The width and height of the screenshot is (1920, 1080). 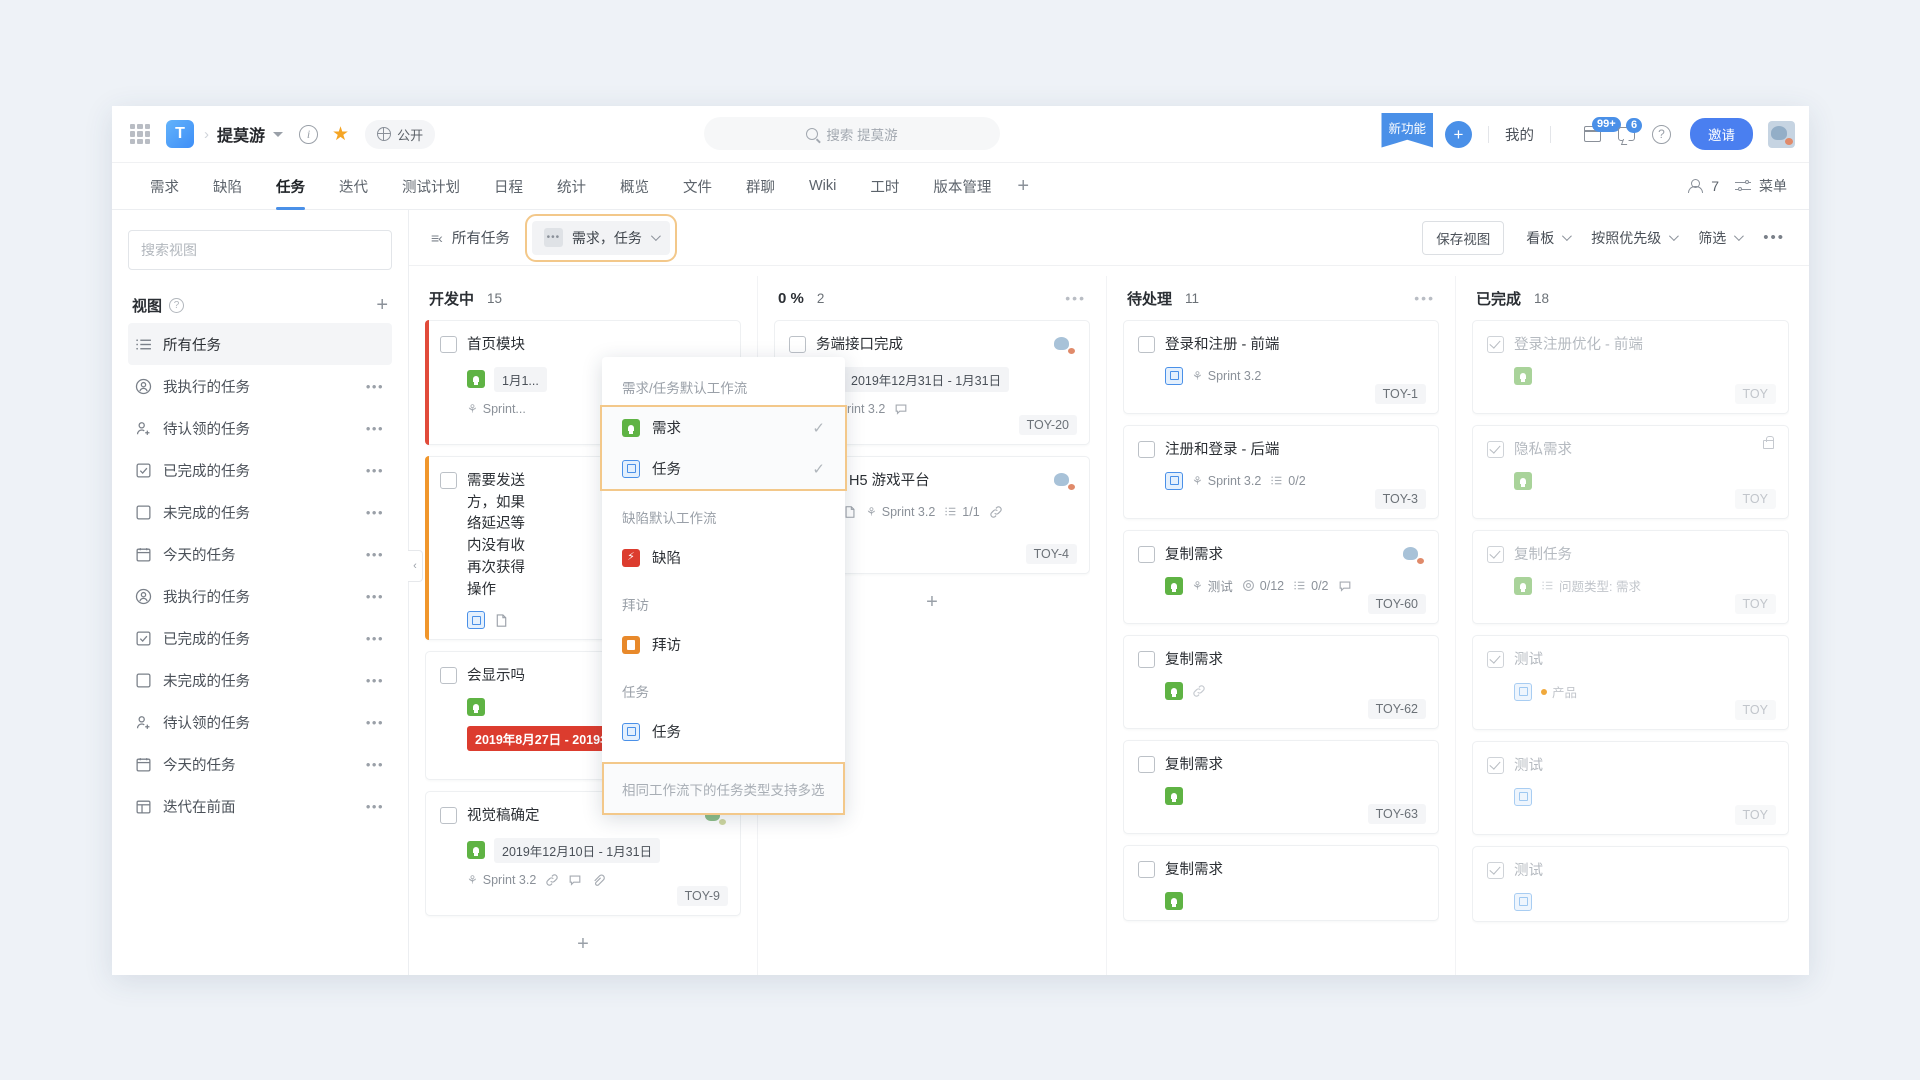 I want to click on tab-iterations: 迭代, so click(x=353, y=186).